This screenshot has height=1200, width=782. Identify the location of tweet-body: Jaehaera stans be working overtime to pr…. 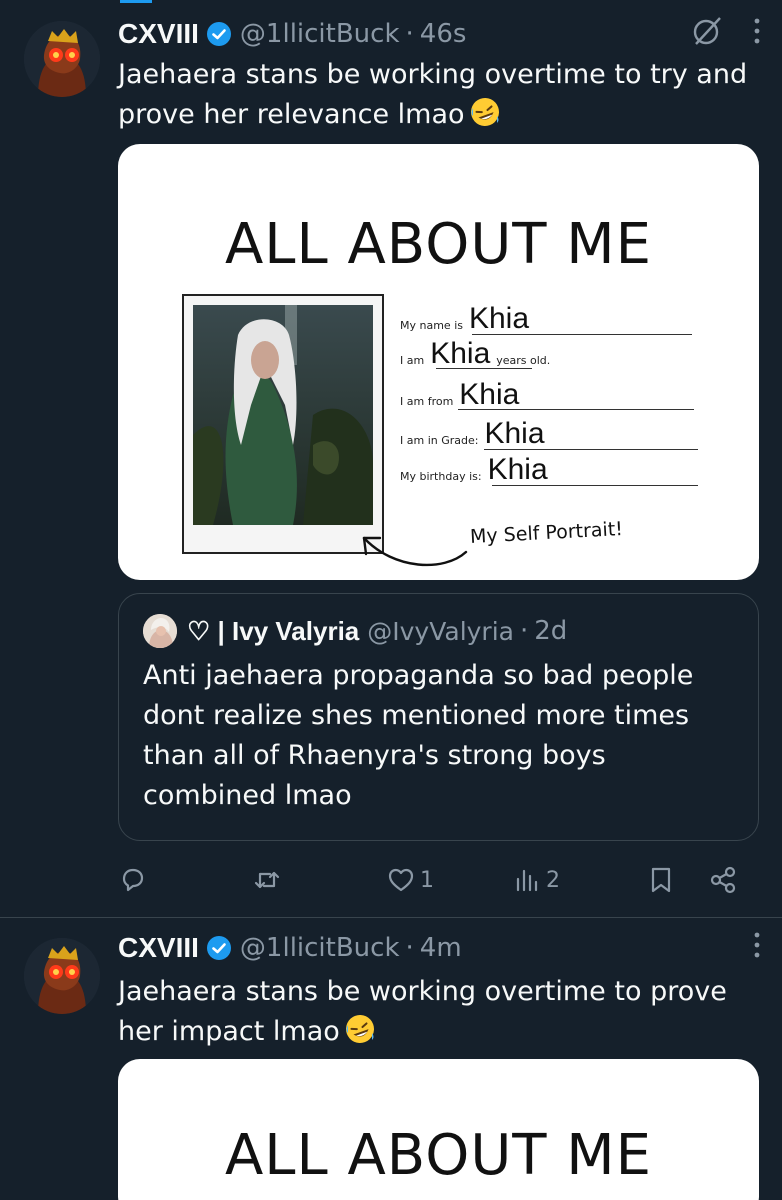
(422, 1011).